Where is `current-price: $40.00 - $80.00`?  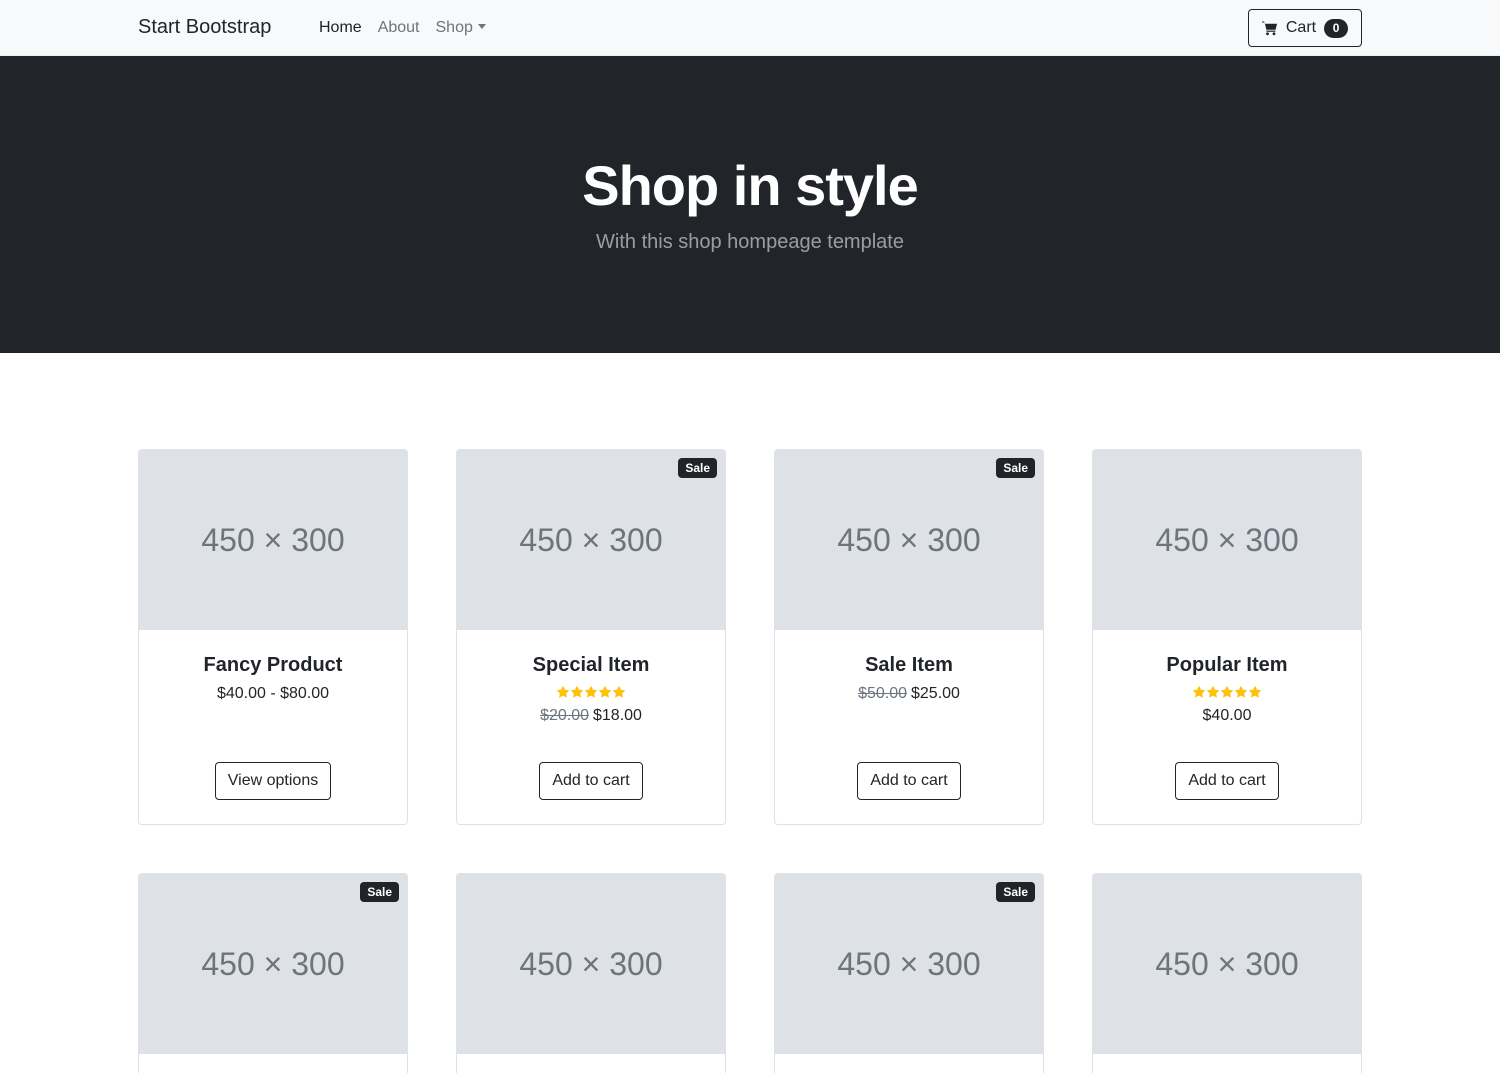
current-price: $40.00 - $80.00 is located at coordinates (273, 693).